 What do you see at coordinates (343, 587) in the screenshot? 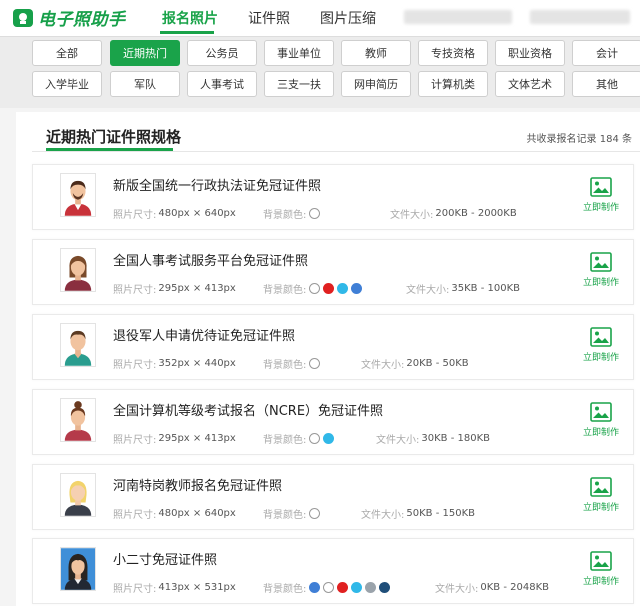
I see `bg-color-swatch-red` at bounding box center [343, 587].